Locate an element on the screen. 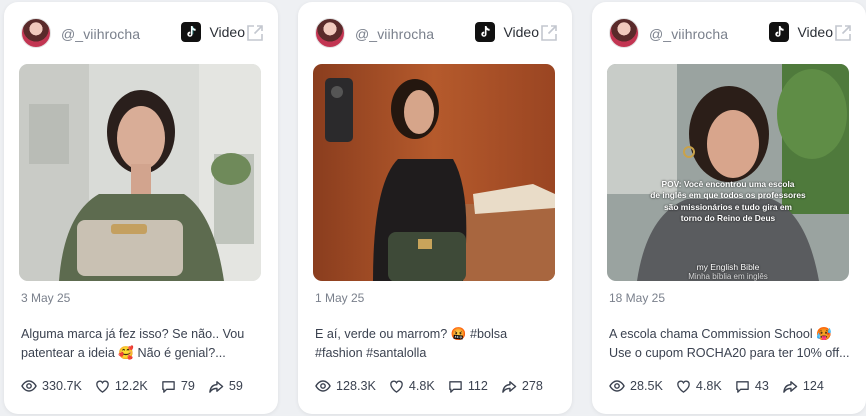 The height and width of the screenshot is (416, 866). shares-count: 278 is located at coordinates (532, 386).